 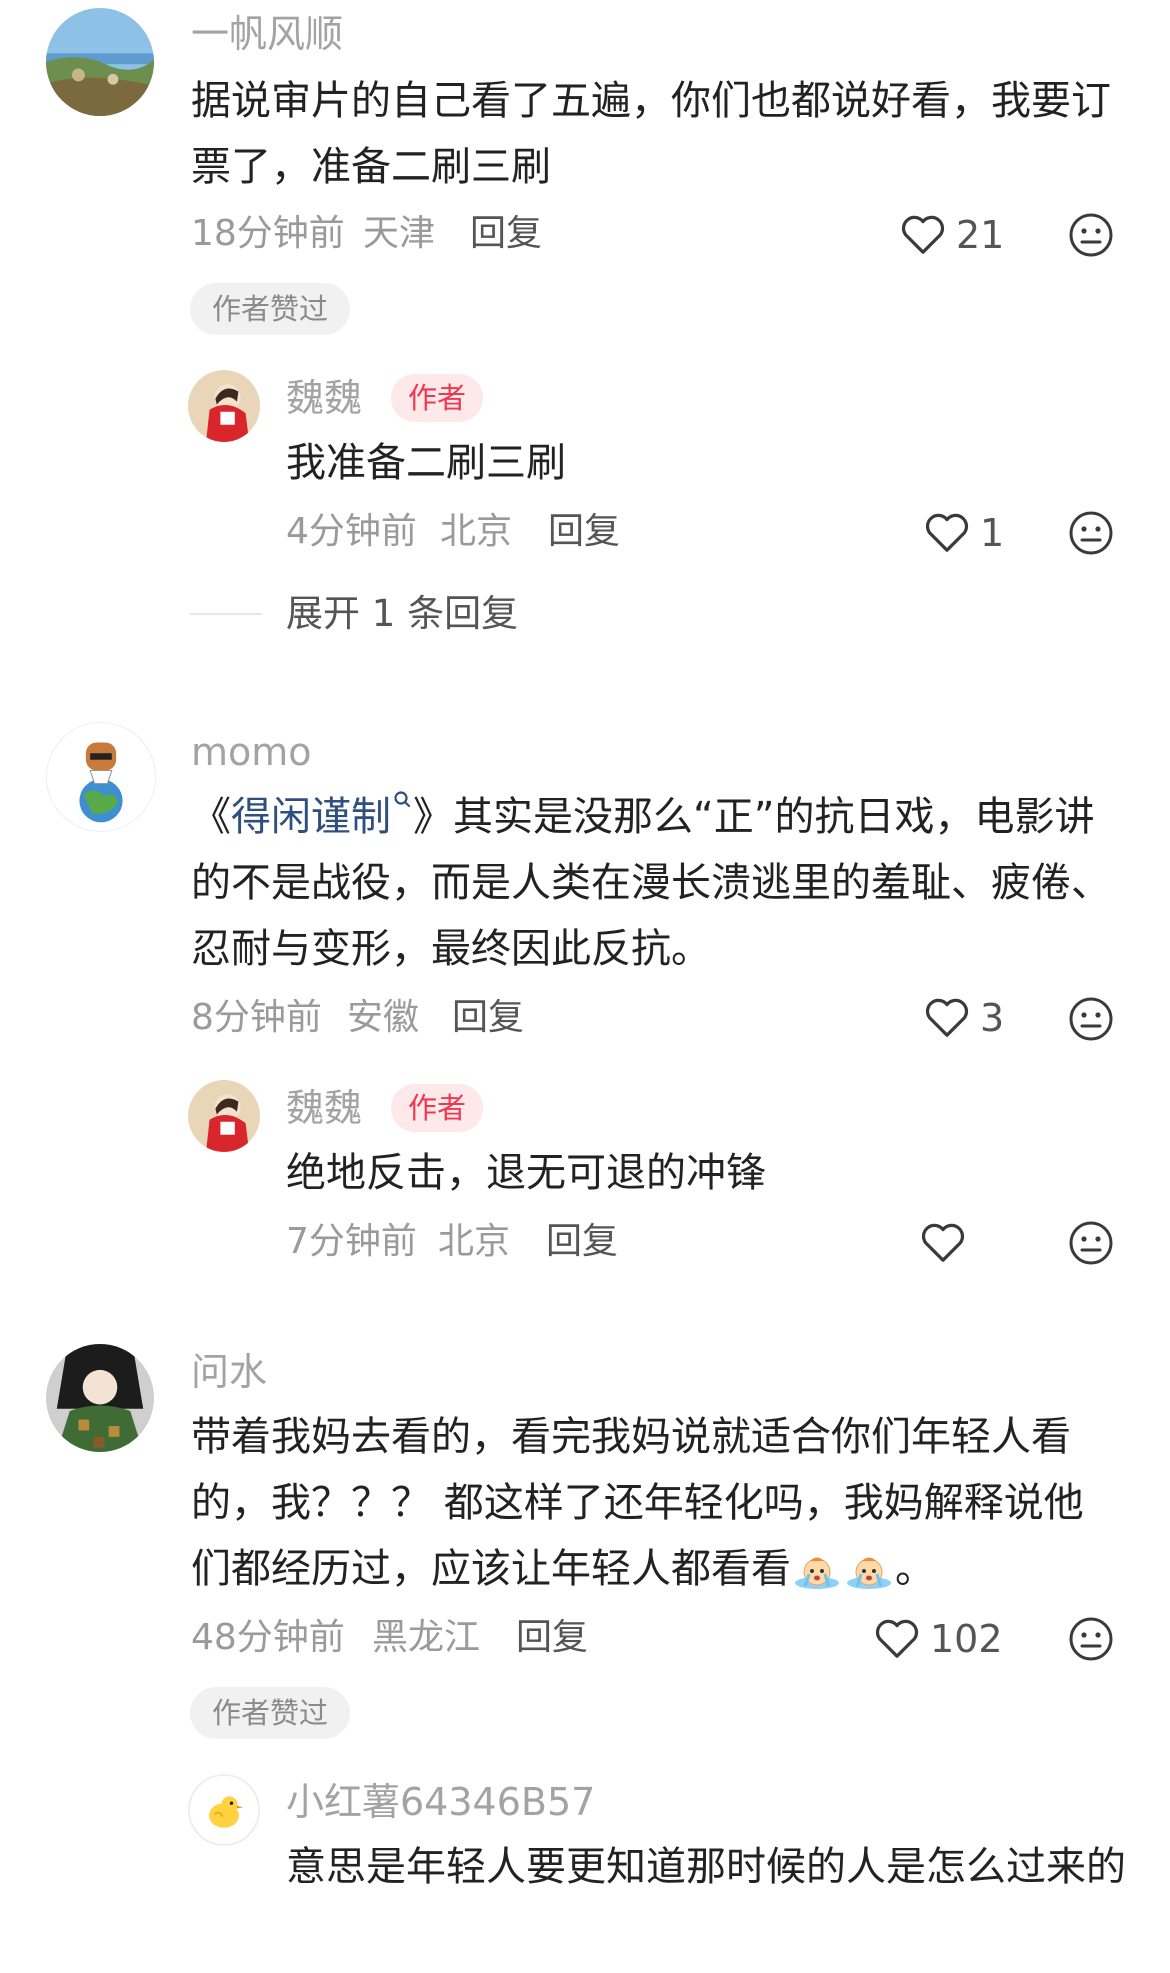 What do you see at coordinates (211, 817) in the screenshot?
I see `text-prefix: 《` at bounding box center [211, 817].